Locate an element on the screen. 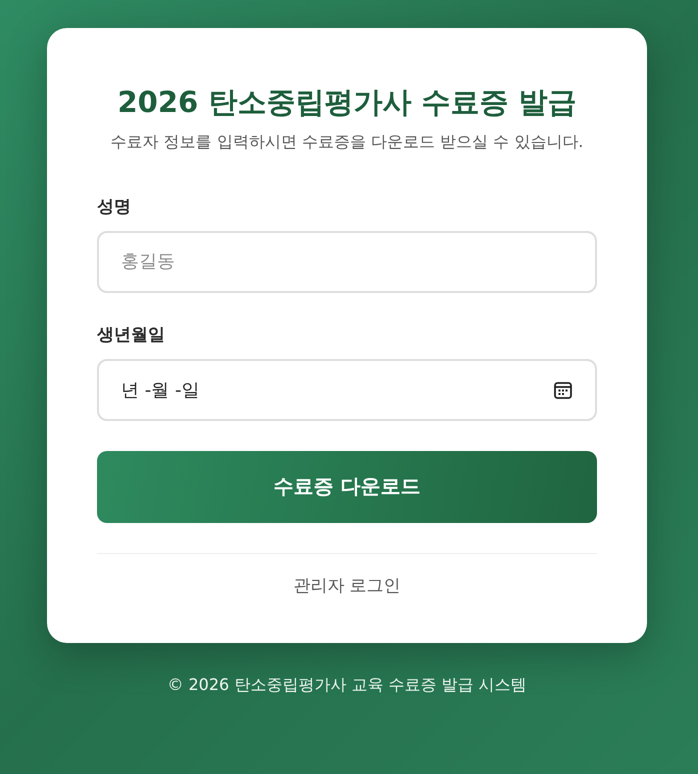 The height and width of the screenshot is (774, 698). date-input-field: 년 -월 -일 is located at coordinates (347, 389).